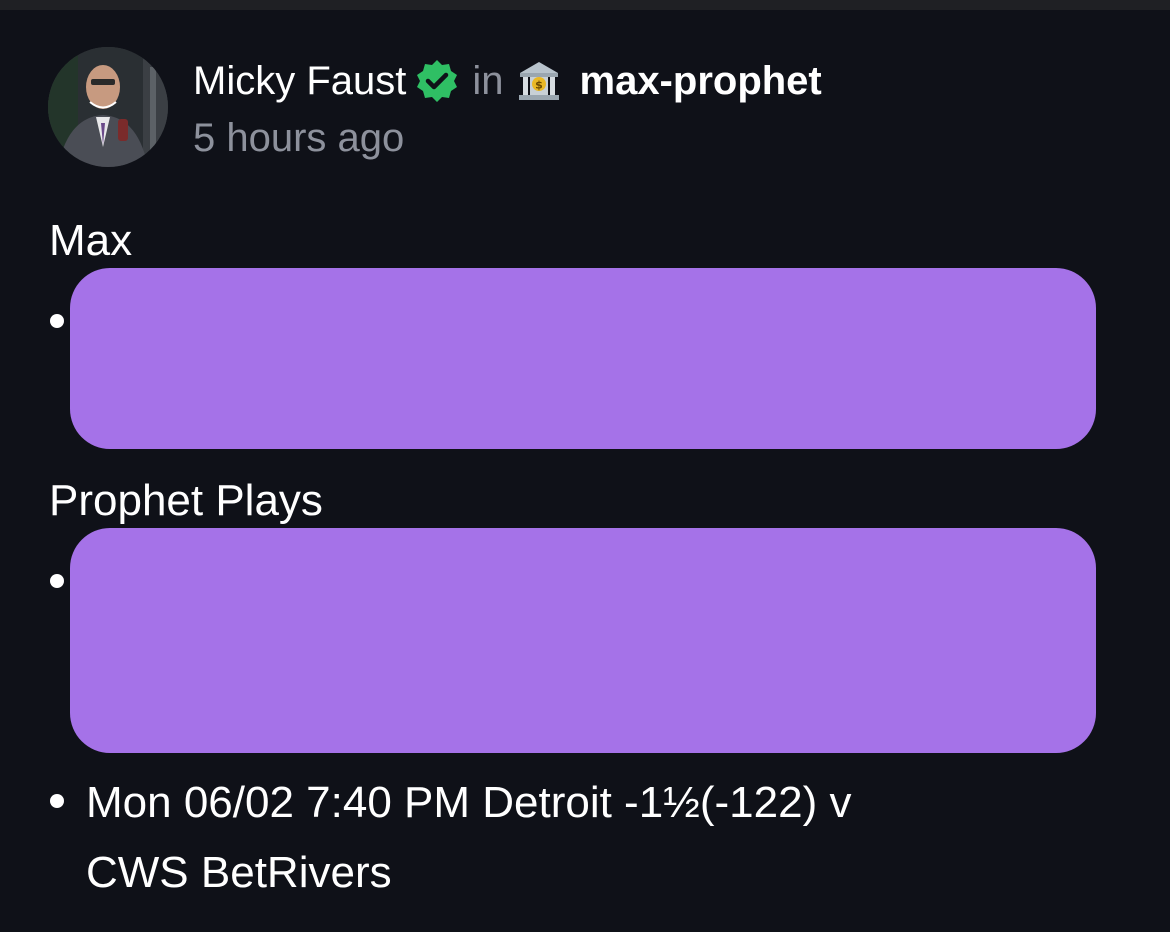 The height and width of the screenshot is (932, 1170). I want to click on play-line: CWS BetRivers, so click(239, 872).